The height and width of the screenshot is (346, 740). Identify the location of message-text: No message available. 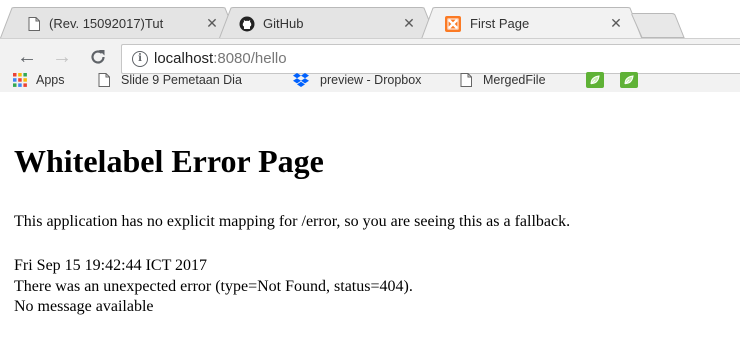
(84, 306).